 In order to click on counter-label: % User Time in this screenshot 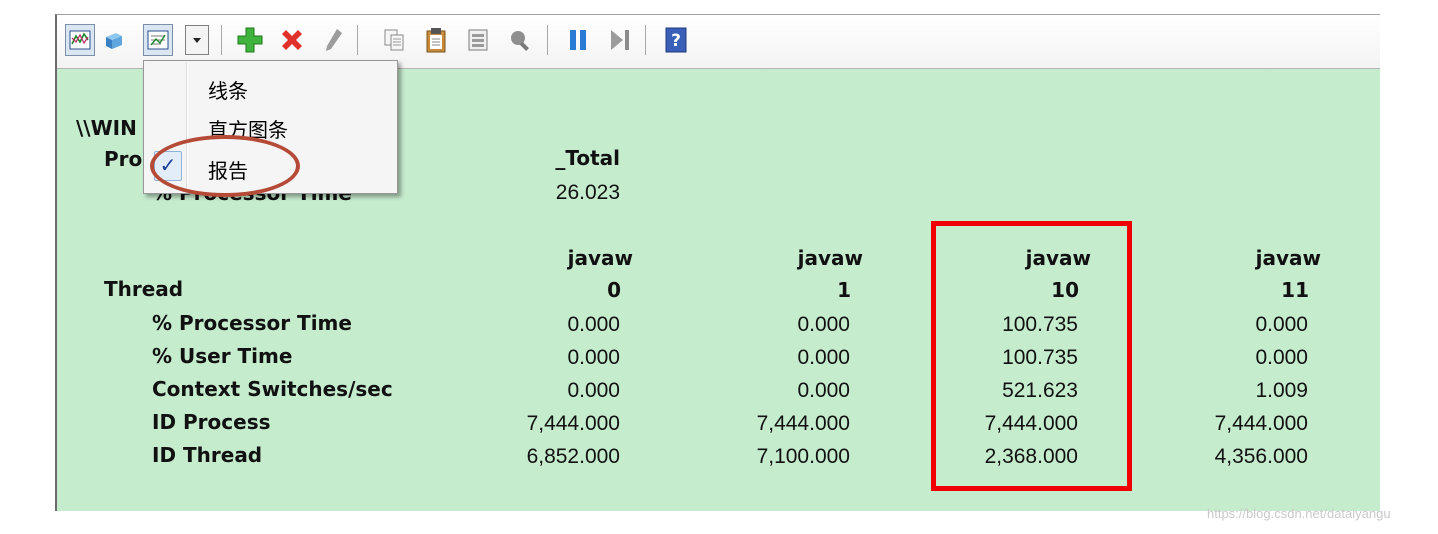, I will do `click(222, 356)`.